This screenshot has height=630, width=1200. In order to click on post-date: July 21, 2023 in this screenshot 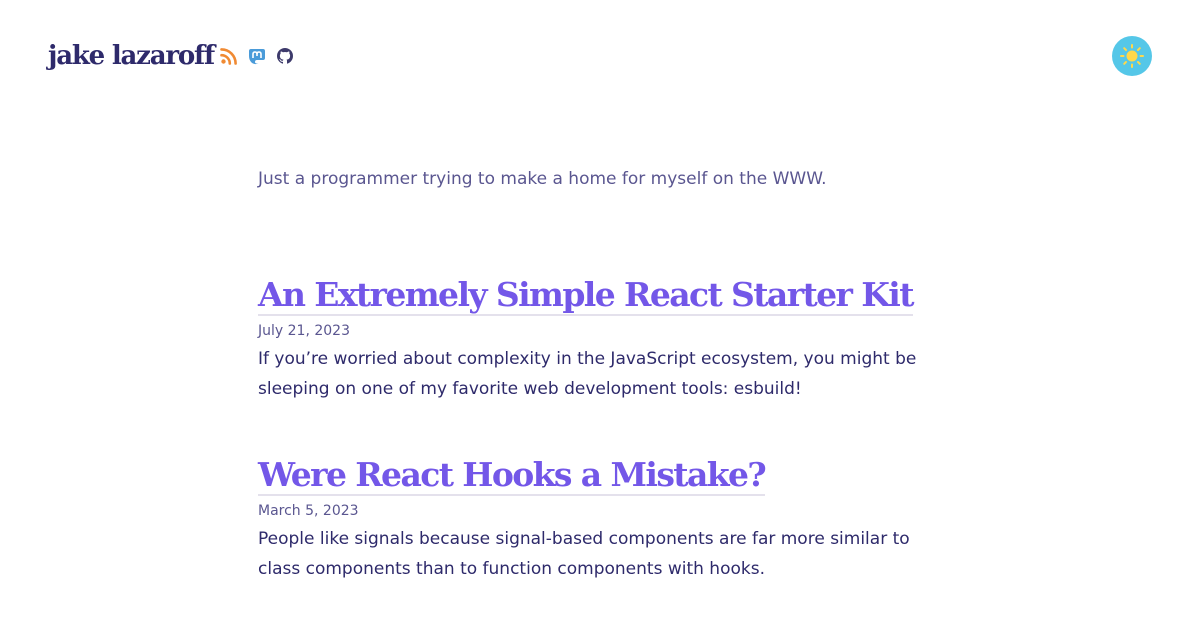, I will do `click(304, 331)`.